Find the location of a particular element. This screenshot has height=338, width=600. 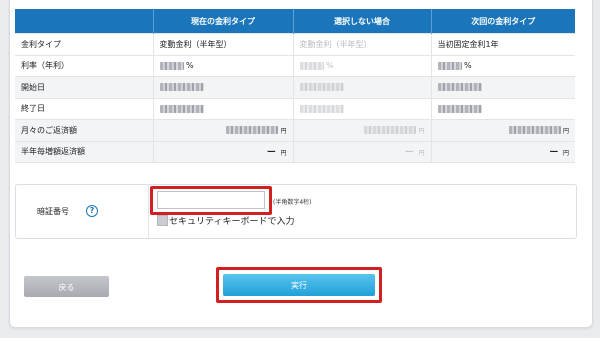

table-row: 半年毎増額返済額 ー 円 ー 円 ー 円 is located at coordinates (295, 151).